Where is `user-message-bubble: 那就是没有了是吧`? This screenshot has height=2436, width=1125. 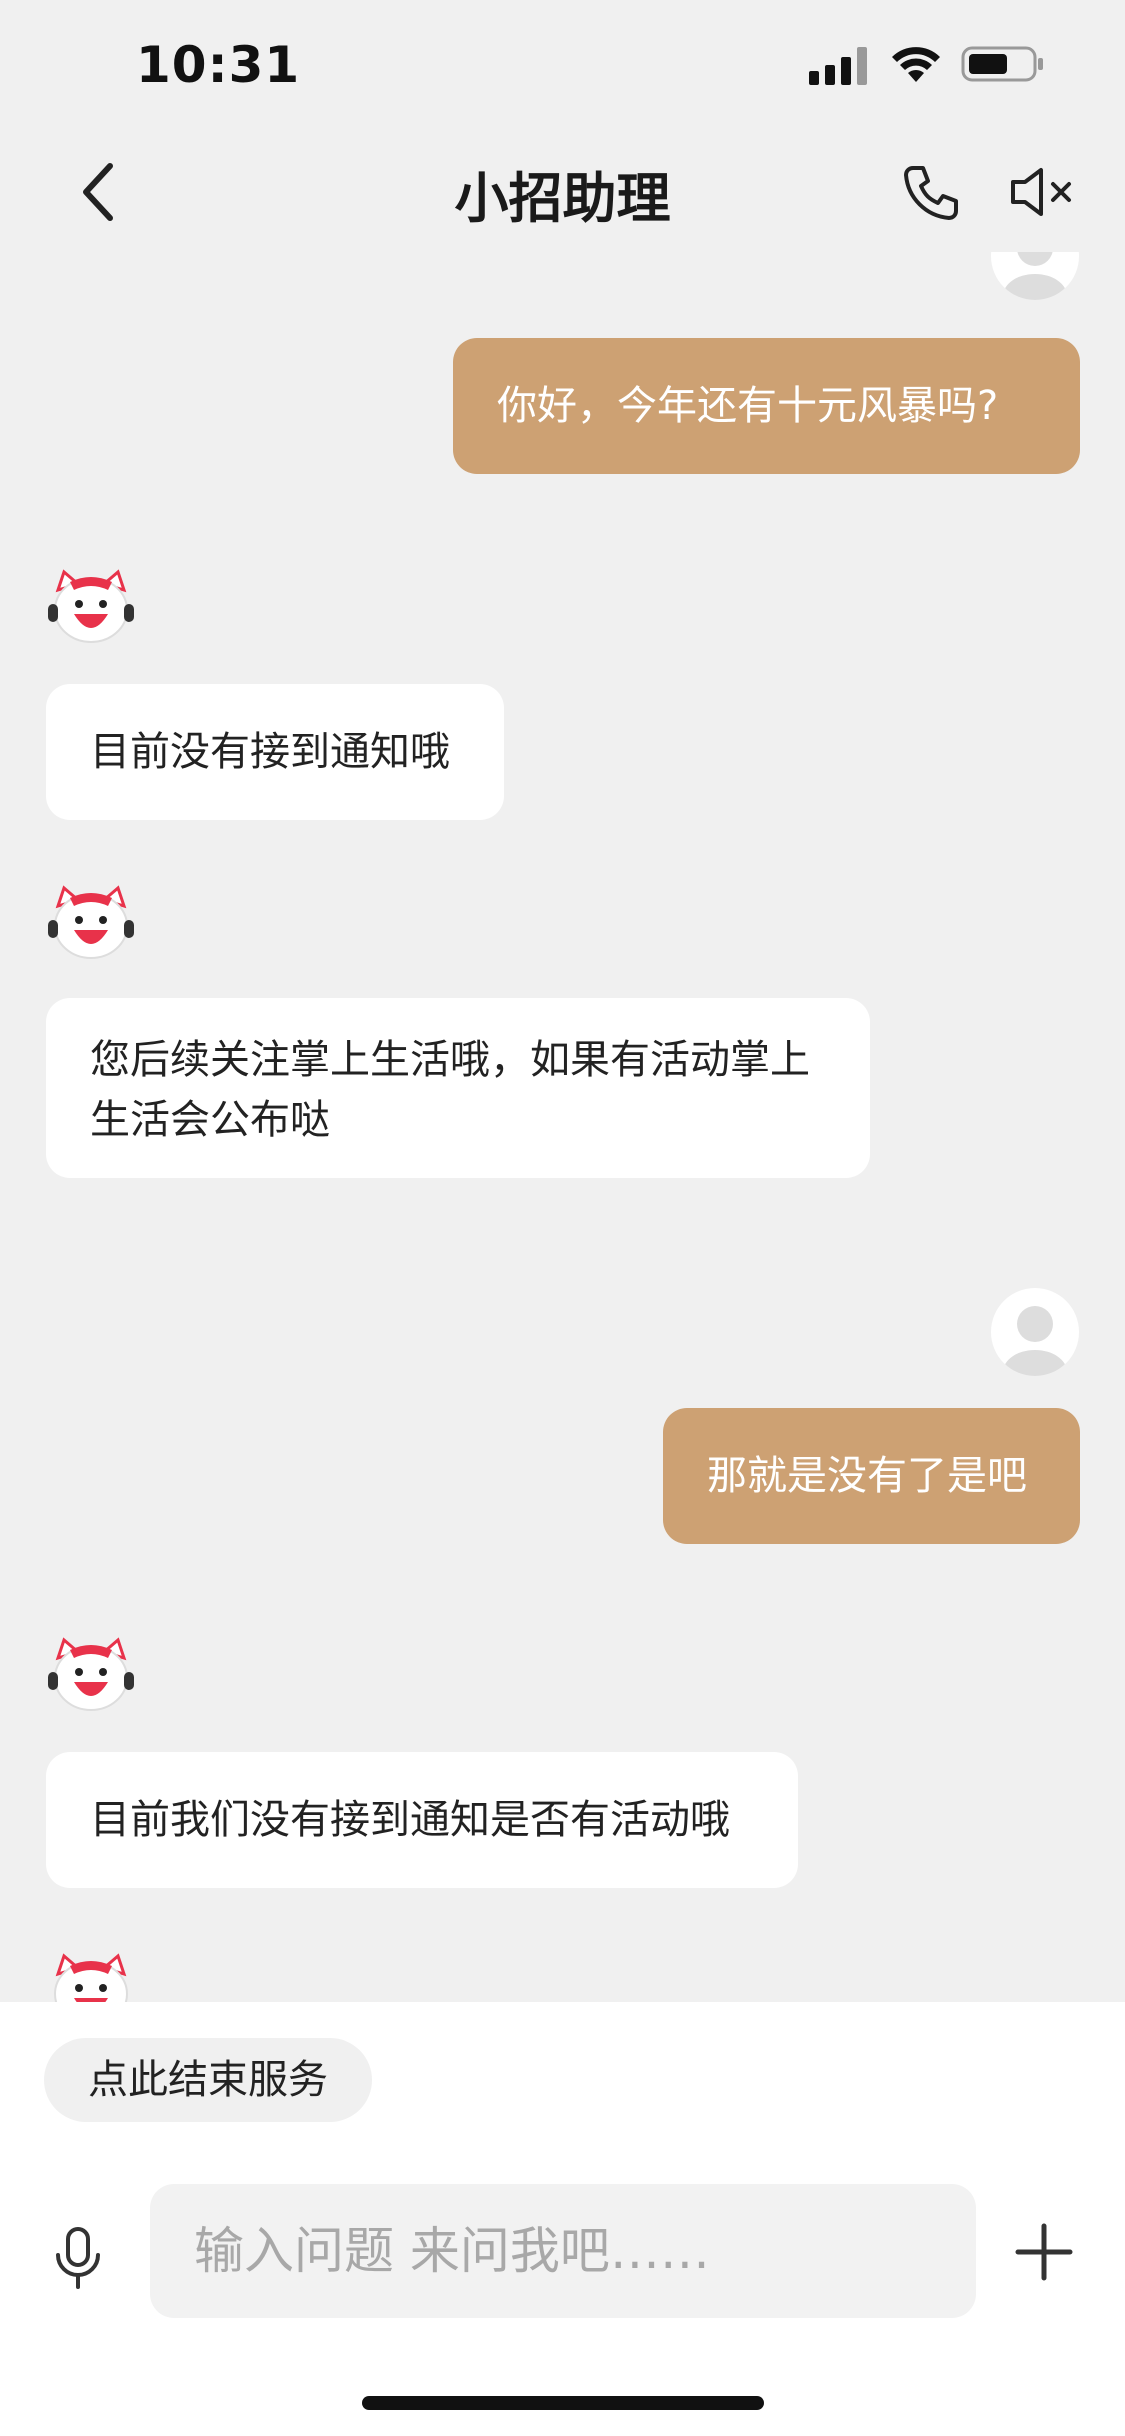
user-message-bubble: 那就是没有了是吧 is located at coordinates (871, 1476).